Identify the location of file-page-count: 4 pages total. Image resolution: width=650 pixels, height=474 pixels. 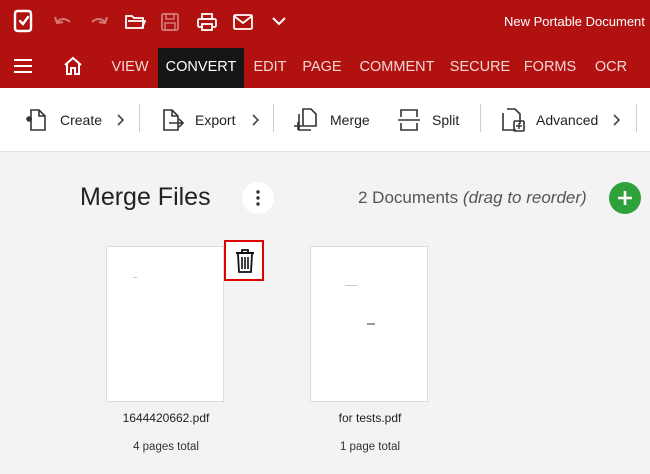
(166, 447).